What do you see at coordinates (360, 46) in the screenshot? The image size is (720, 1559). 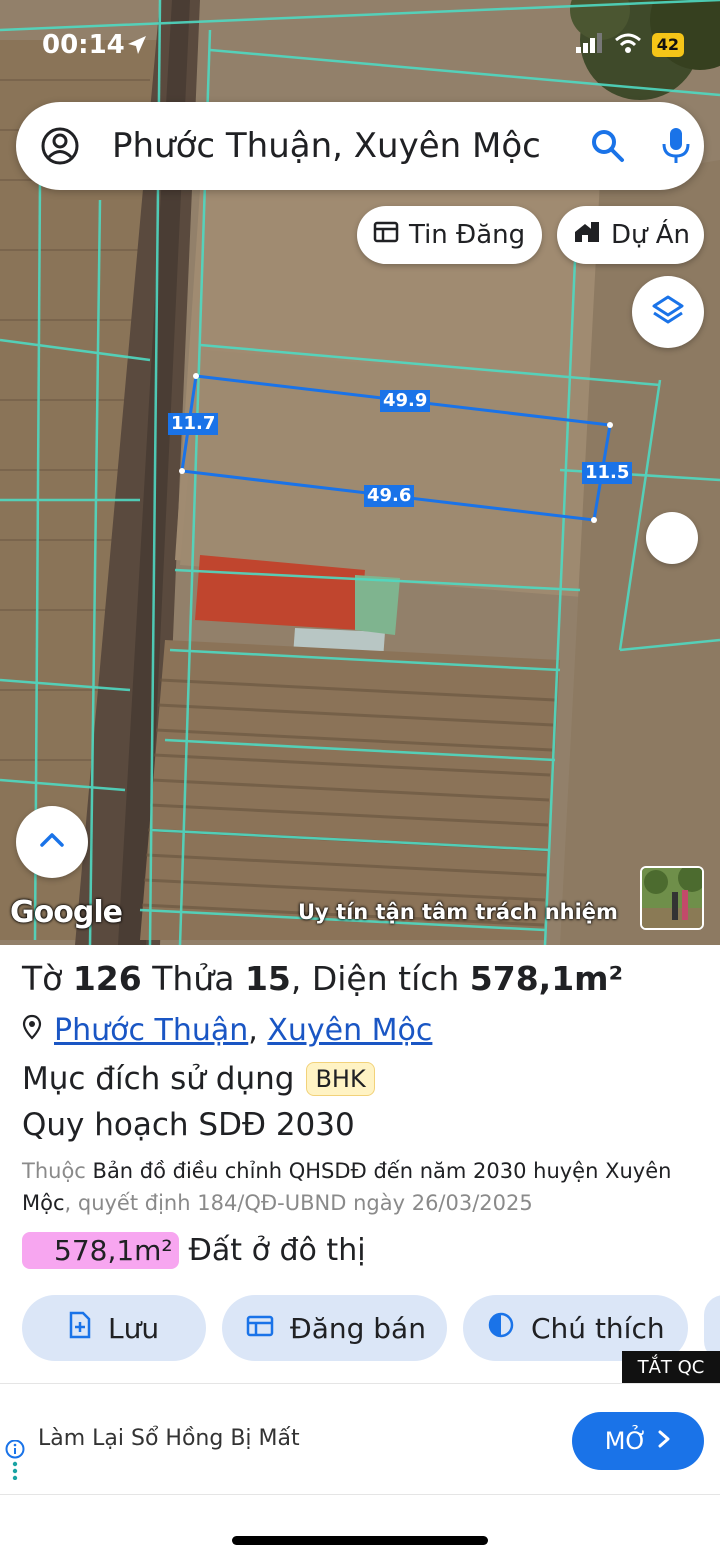 I see `status-bar: 00:14 42` at bounding box center [360, 46].